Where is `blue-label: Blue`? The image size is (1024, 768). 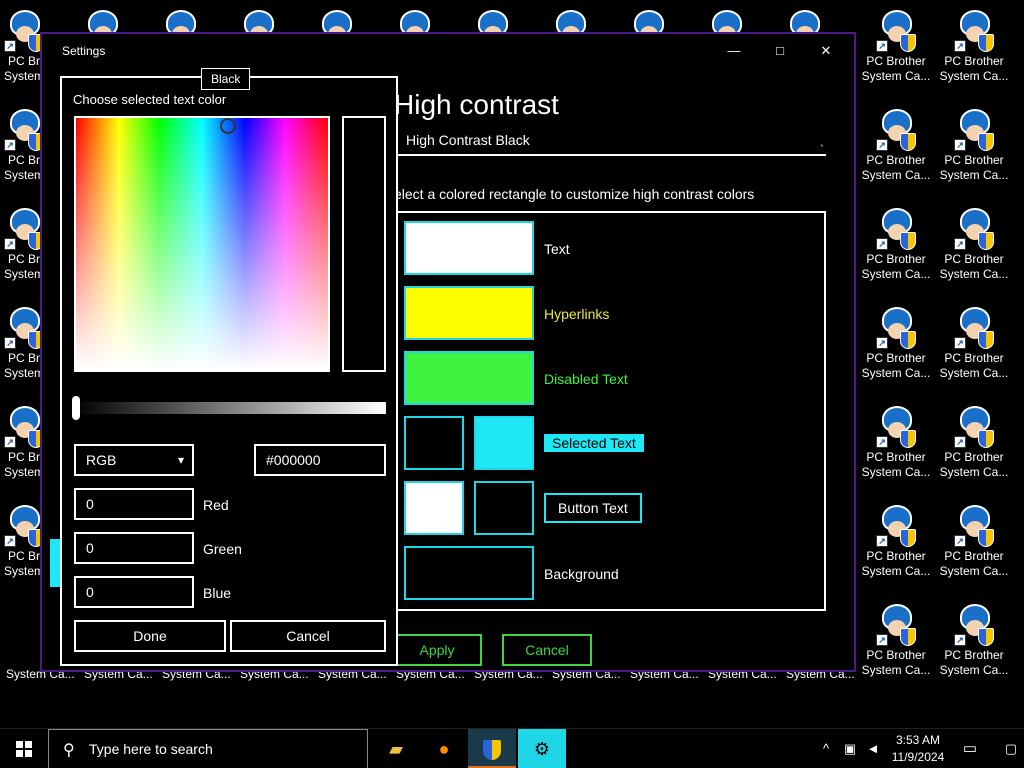 blue-label: Blue is located at coordinates (217, 593).